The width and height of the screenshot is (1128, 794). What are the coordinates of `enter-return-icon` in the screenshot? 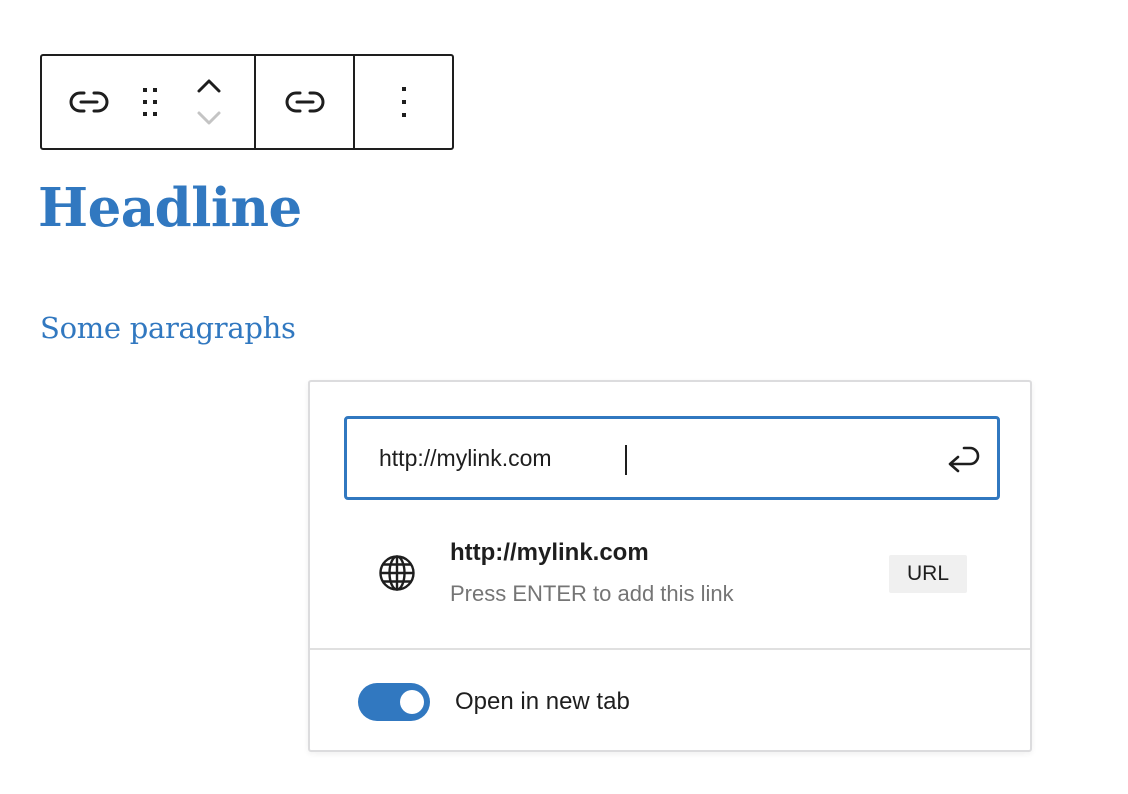 It's located at (964, 459).